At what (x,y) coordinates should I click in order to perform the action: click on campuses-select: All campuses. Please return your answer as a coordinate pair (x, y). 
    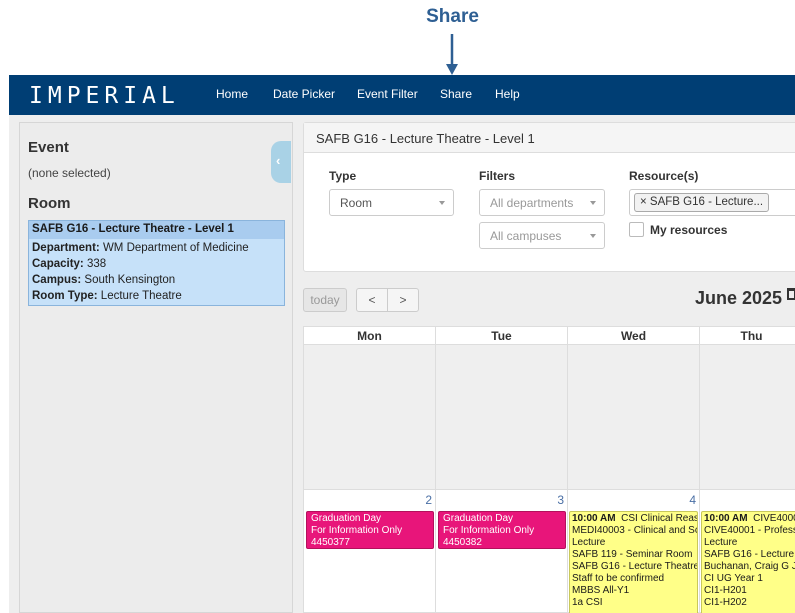
    Looking at the image, I should click on (542, 235).